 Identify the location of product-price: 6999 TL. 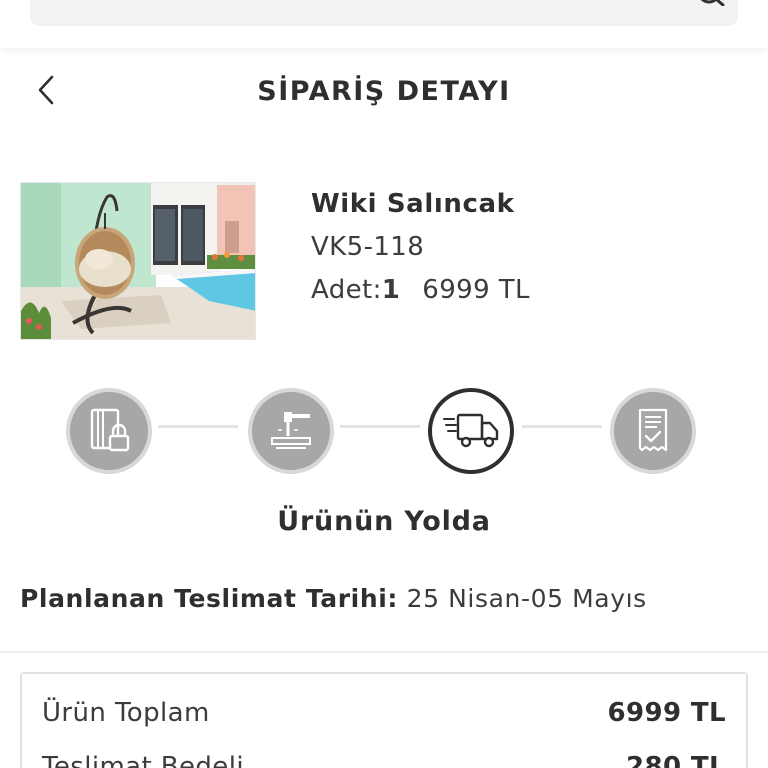
(476, 290).